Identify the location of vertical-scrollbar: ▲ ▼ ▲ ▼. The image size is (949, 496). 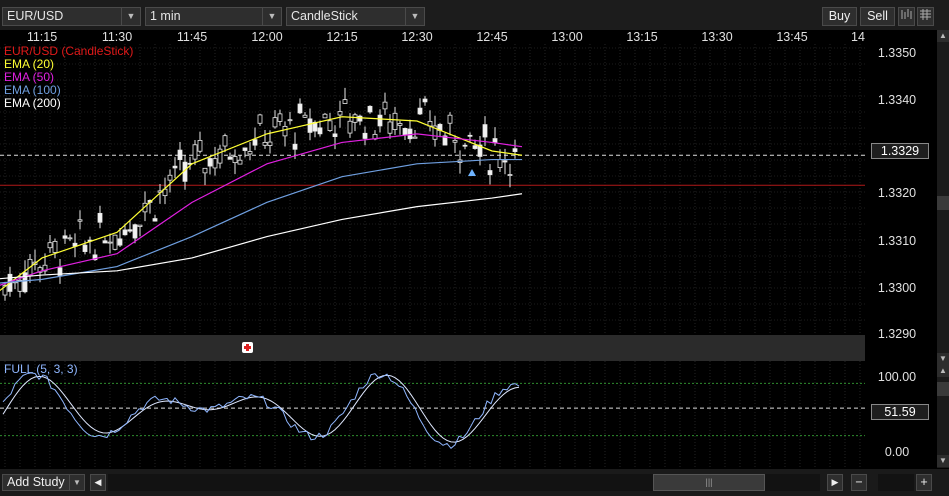
(943, 249).